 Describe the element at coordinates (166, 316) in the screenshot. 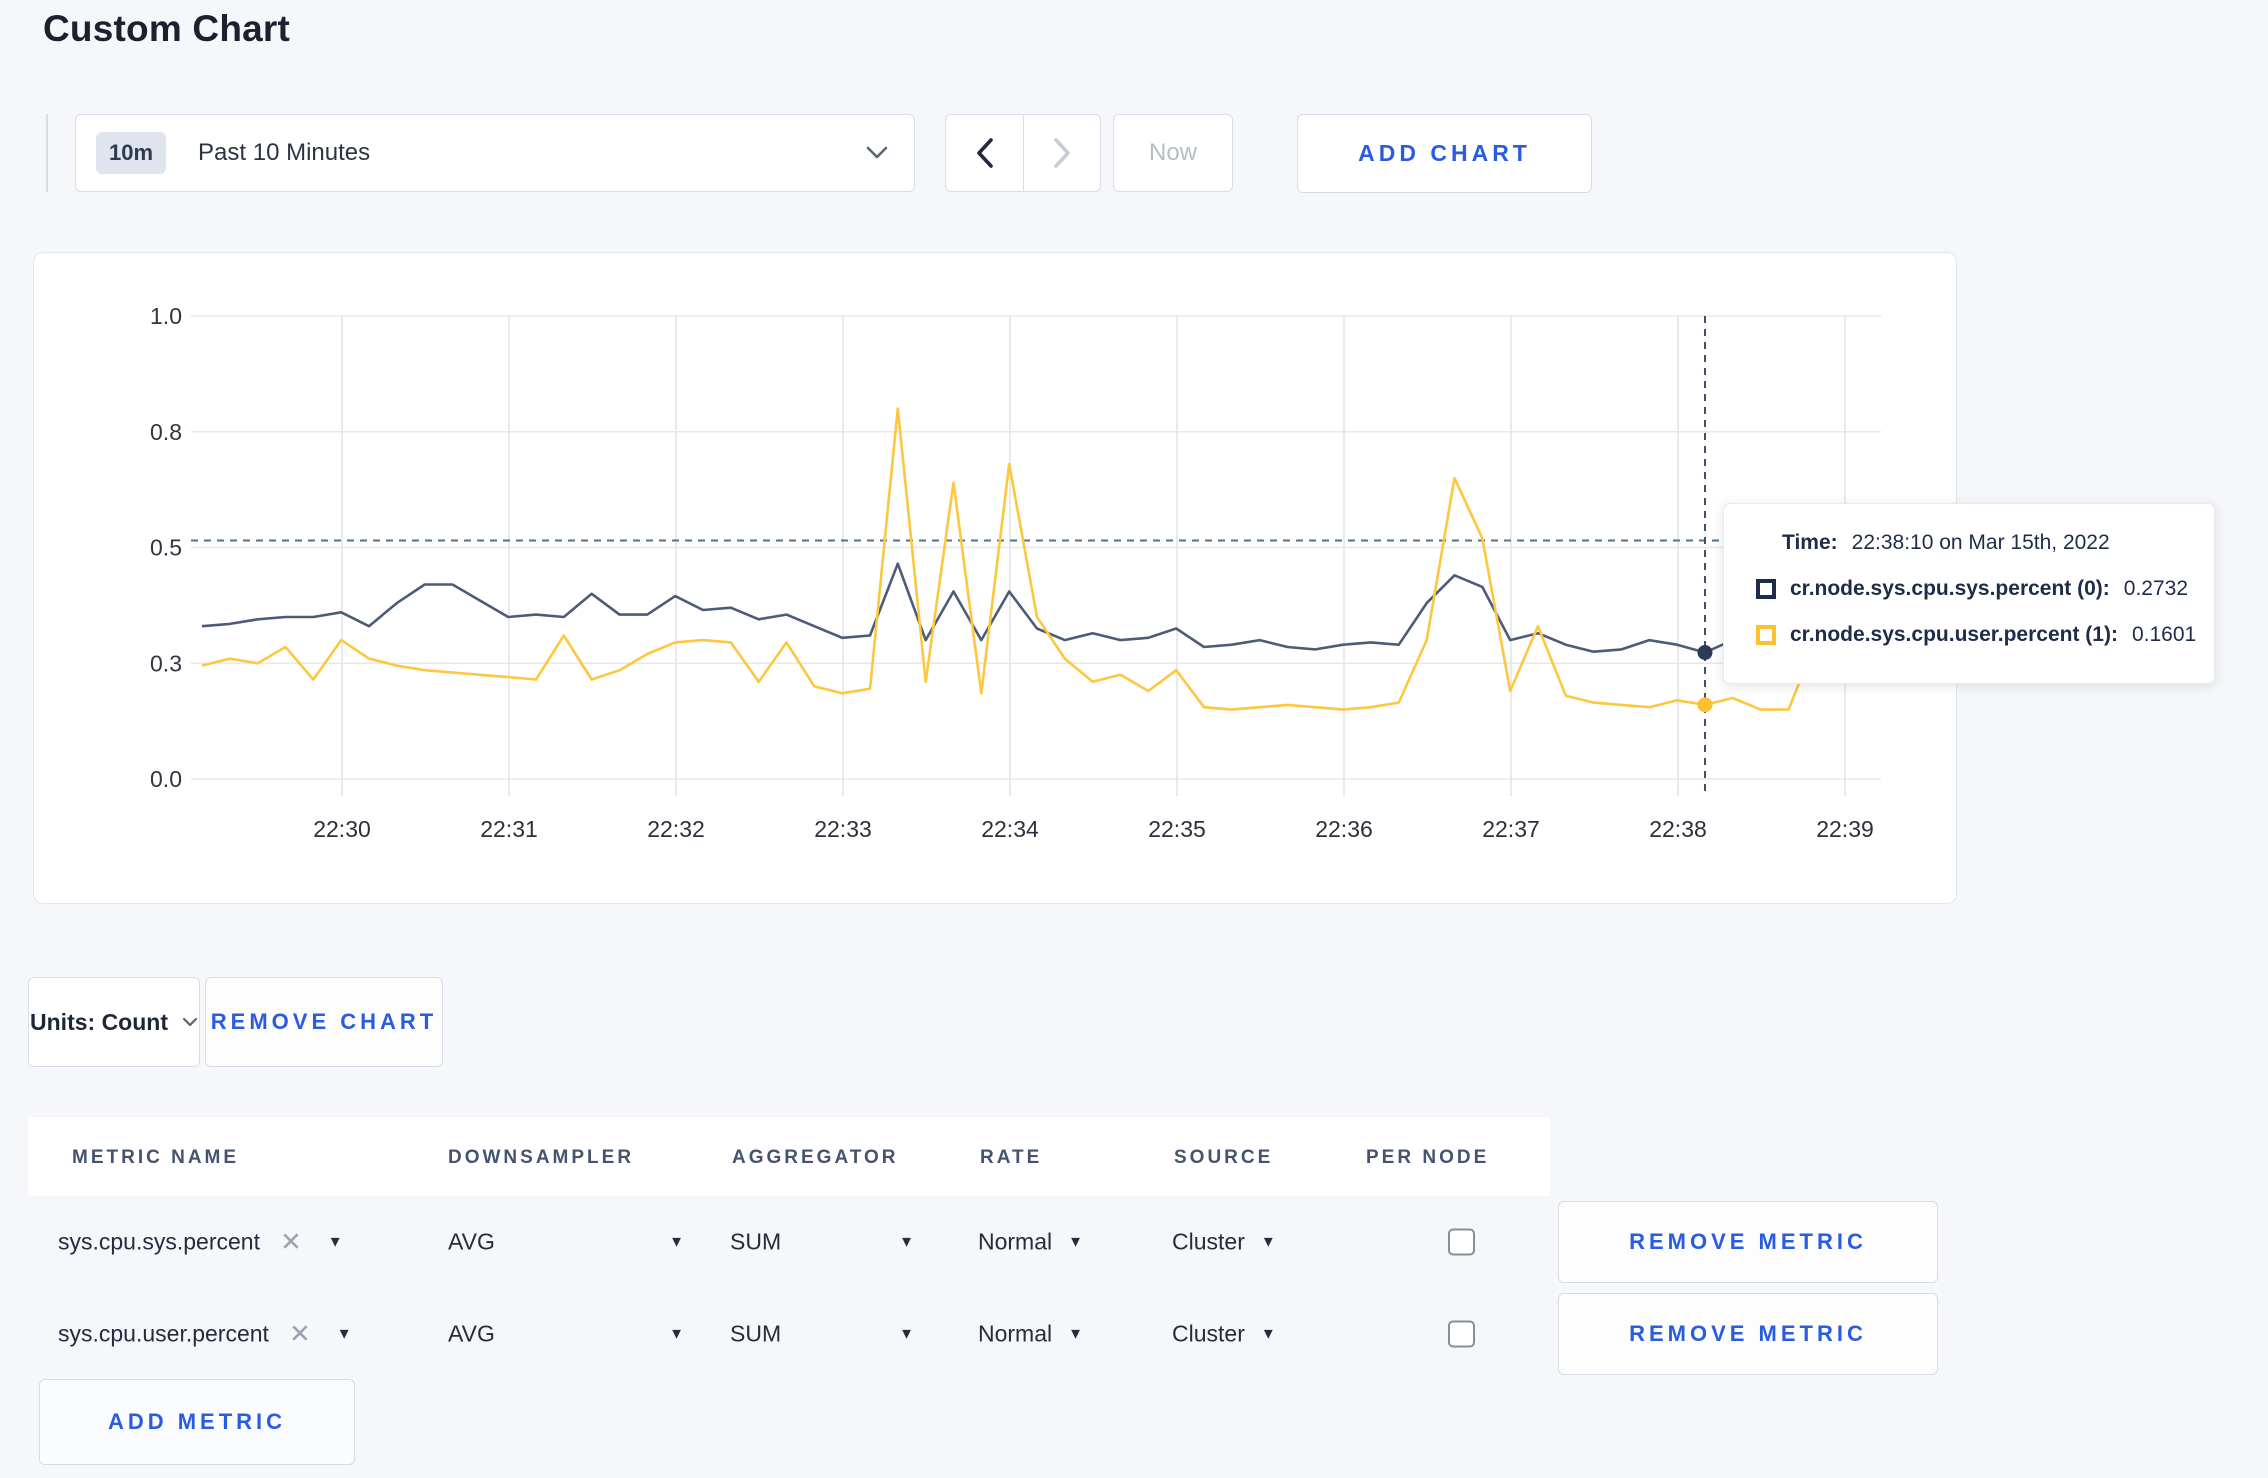

I see `svg-text: 1.0` at that location.